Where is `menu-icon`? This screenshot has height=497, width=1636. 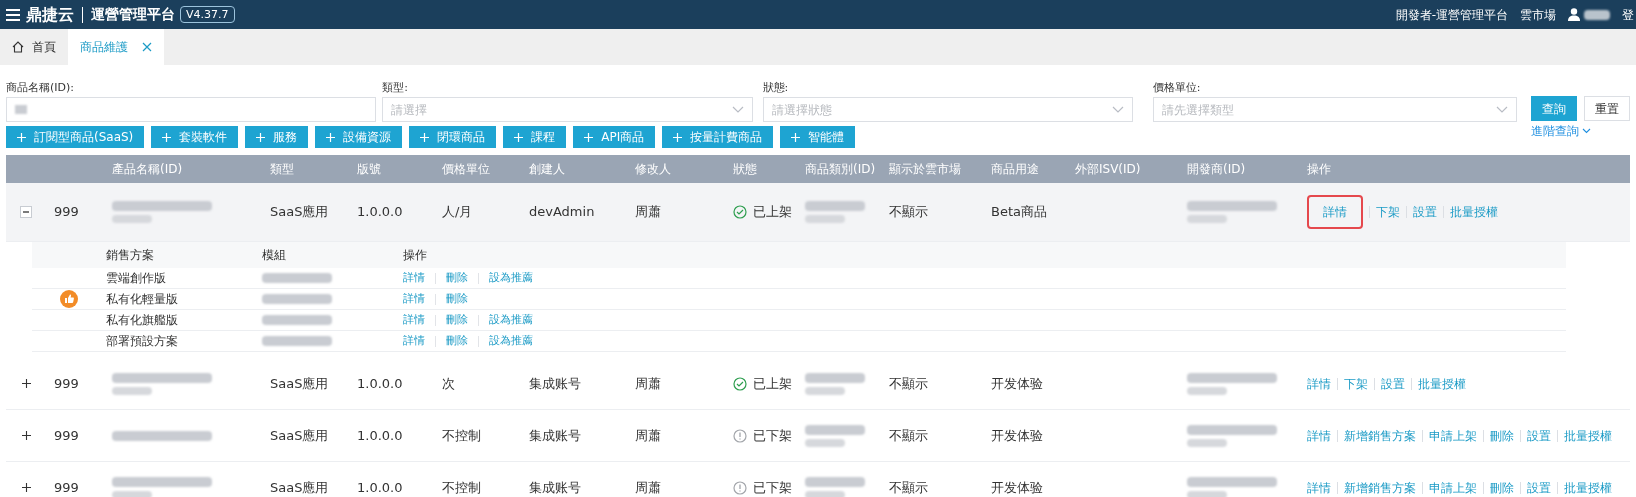 menu-icon is located at coordinates (13, 14).